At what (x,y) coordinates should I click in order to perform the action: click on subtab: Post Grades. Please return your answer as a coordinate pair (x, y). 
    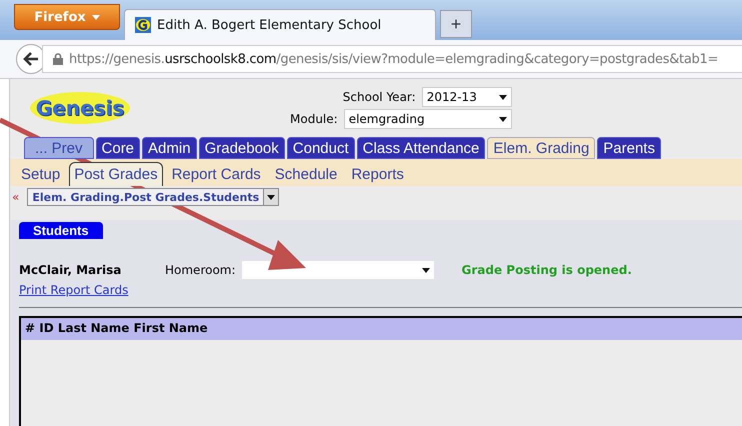
    Looking at the image, I should click on (116, 174).